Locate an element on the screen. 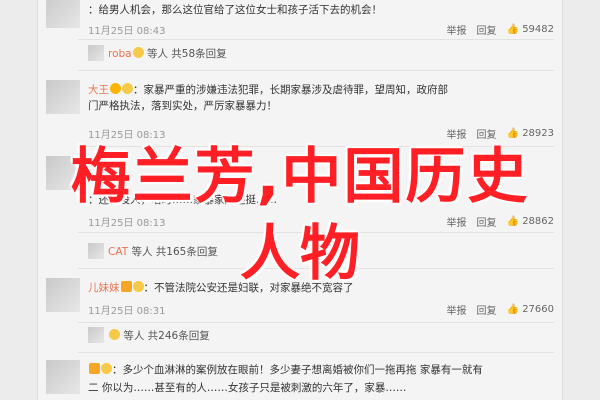  username: 大王 is located at coordinates (98, 90).